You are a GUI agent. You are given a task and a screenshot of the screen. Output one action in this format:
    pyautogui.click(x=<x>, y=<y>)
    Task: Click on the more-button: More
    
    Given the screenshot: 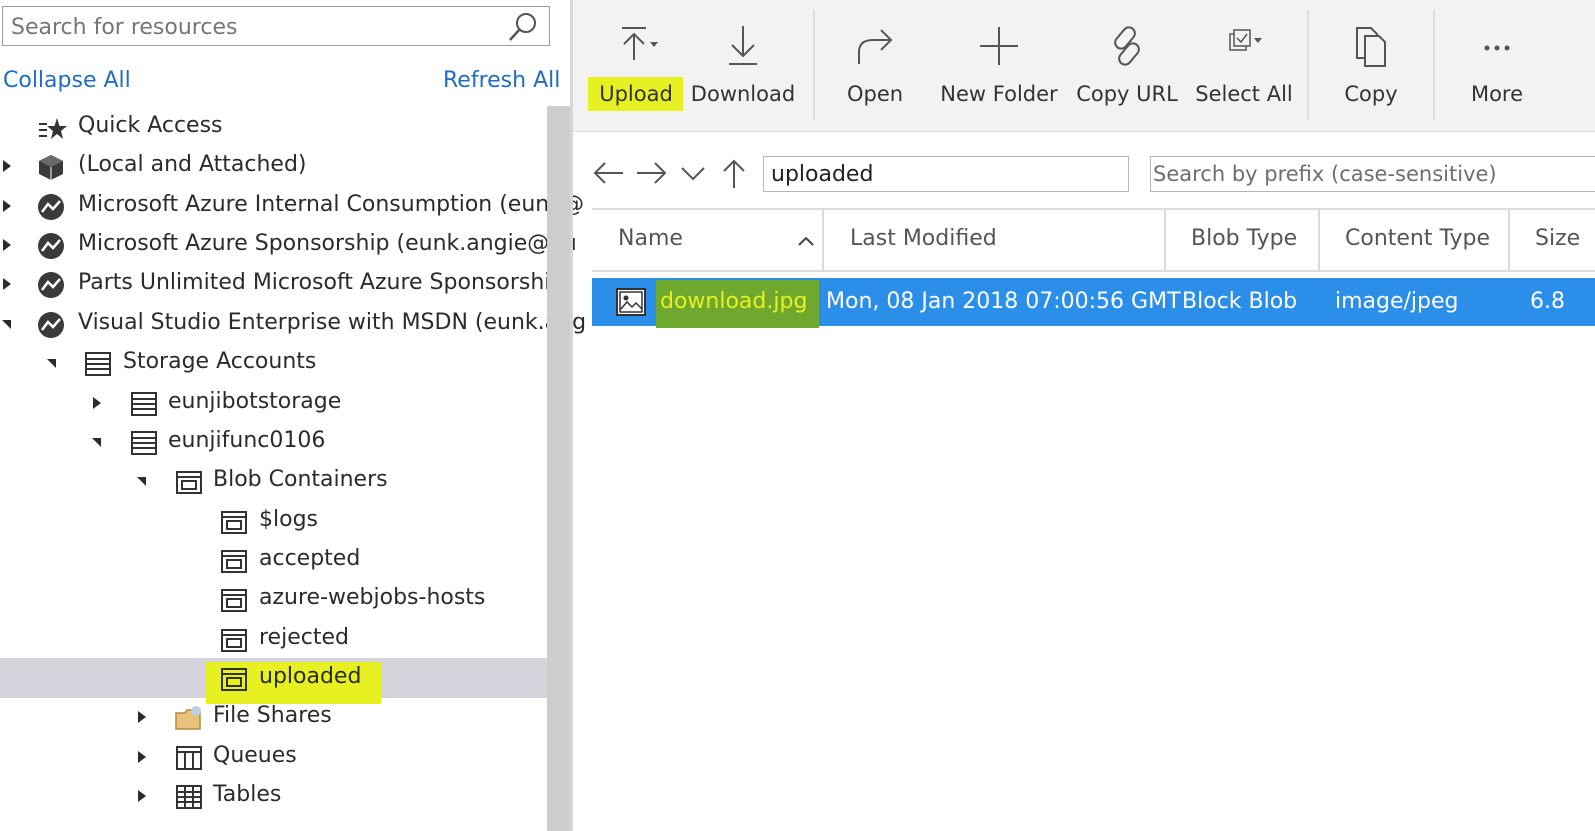 What is the action you would take?
    pyautogui.click(x=1497, y=65)
    